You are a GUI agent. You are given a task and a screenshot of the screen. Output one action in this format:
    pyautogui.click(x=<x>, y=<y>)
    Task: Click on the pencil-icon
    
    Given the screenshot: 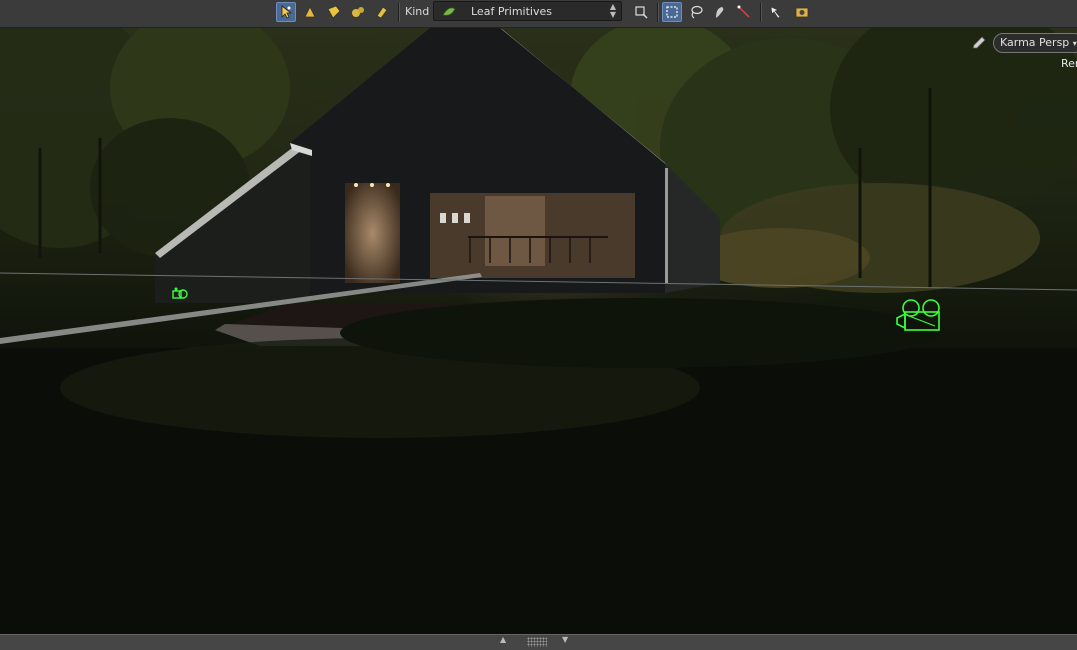 What is the action you would take?
    pyautogui.click(x=979, y=45)
    